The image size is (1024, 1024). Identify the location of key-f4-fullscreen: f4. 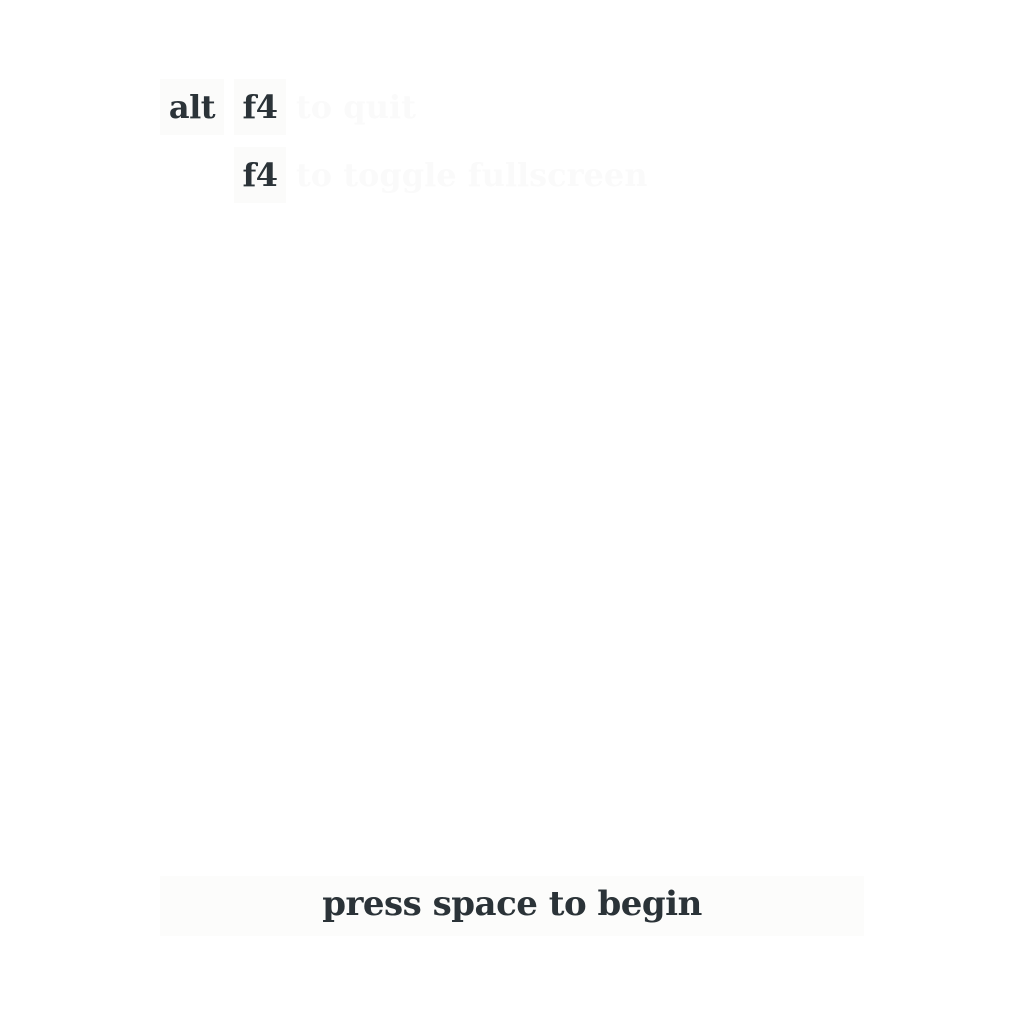
(260, 175).